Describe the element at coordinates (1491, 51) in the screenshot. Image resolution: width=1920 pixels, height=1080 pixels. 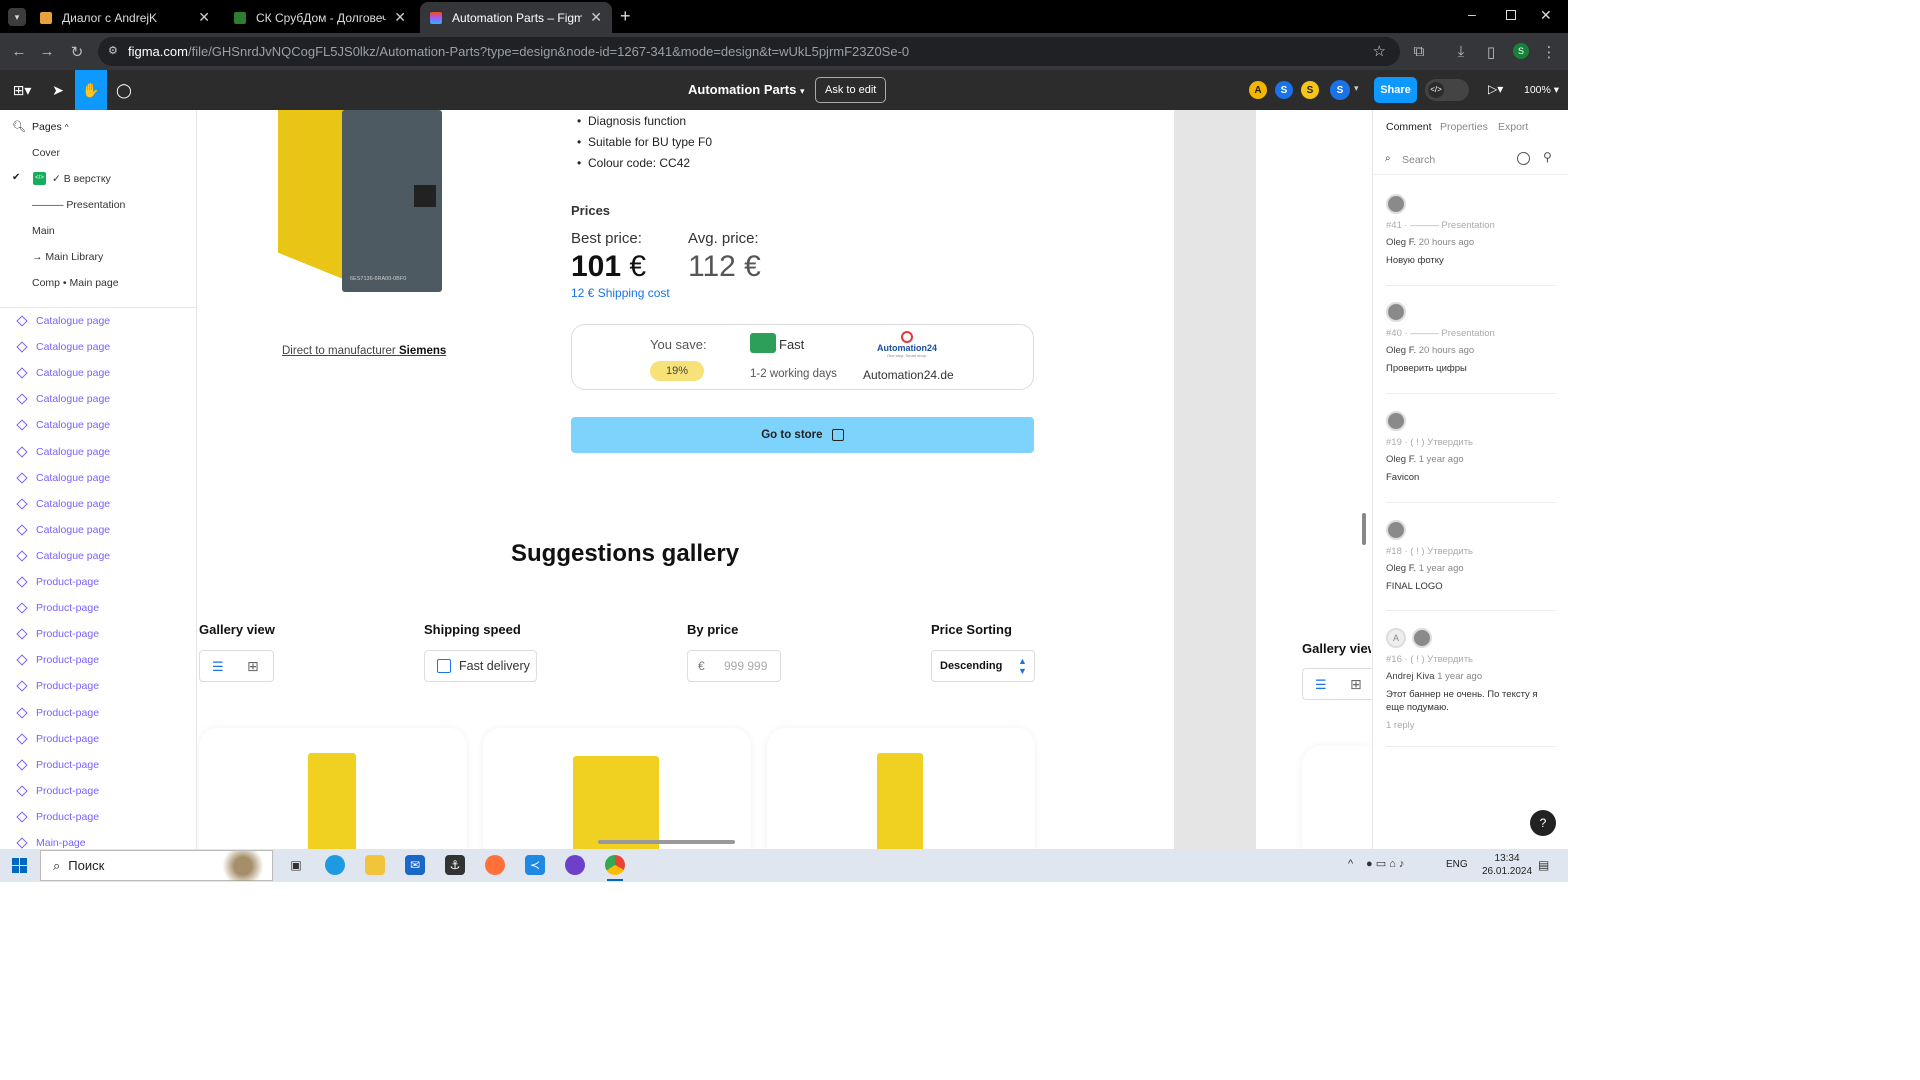
I see `sidepanel-icon: ▯` at that location.